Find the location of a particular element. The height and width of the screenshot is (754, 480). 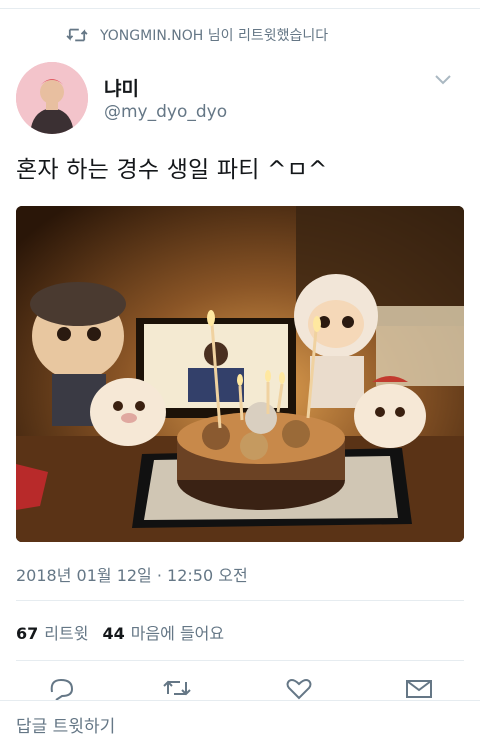

tweet-header: 냐미 @my_dyo_dyo is located at coordinates (240, 98).